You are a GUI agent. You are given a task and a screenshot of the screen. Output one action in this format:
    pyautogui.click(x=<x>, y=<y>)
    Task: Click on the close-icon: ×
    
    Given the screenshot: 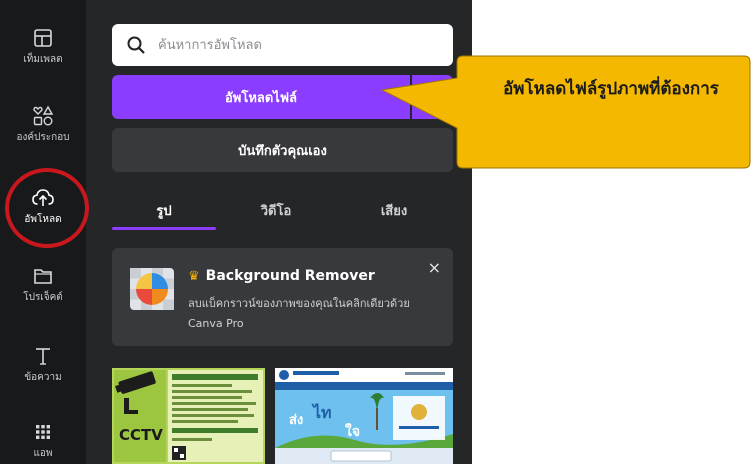 What is the action you would take?
    pyautogui.click(x=434, y=267)
    